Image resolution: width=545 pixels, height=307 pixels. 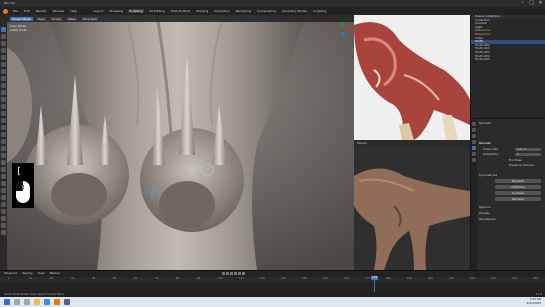 What do you see at coordinates (157, 11) in the screenshot?
I see `workspace-tab-uv-editing: UV Editing` at bounding box center [157, 11].